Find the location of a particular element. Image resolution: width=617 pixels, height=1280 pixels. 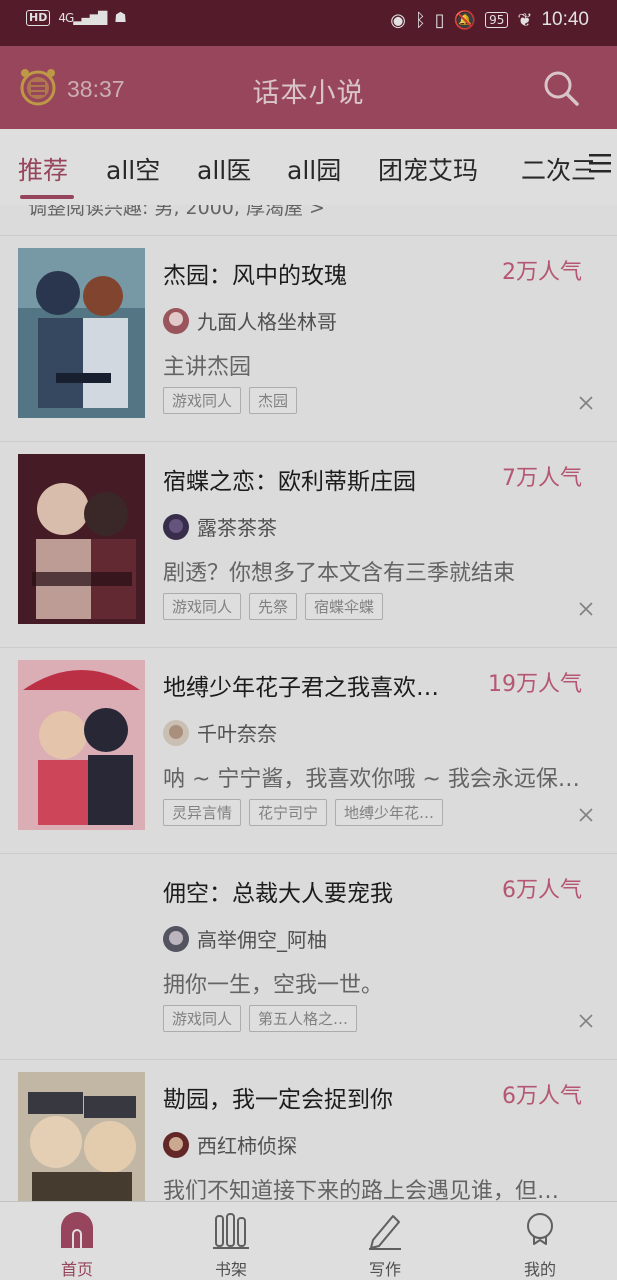

tag: 杰园 is located at coordinates (273, 400).